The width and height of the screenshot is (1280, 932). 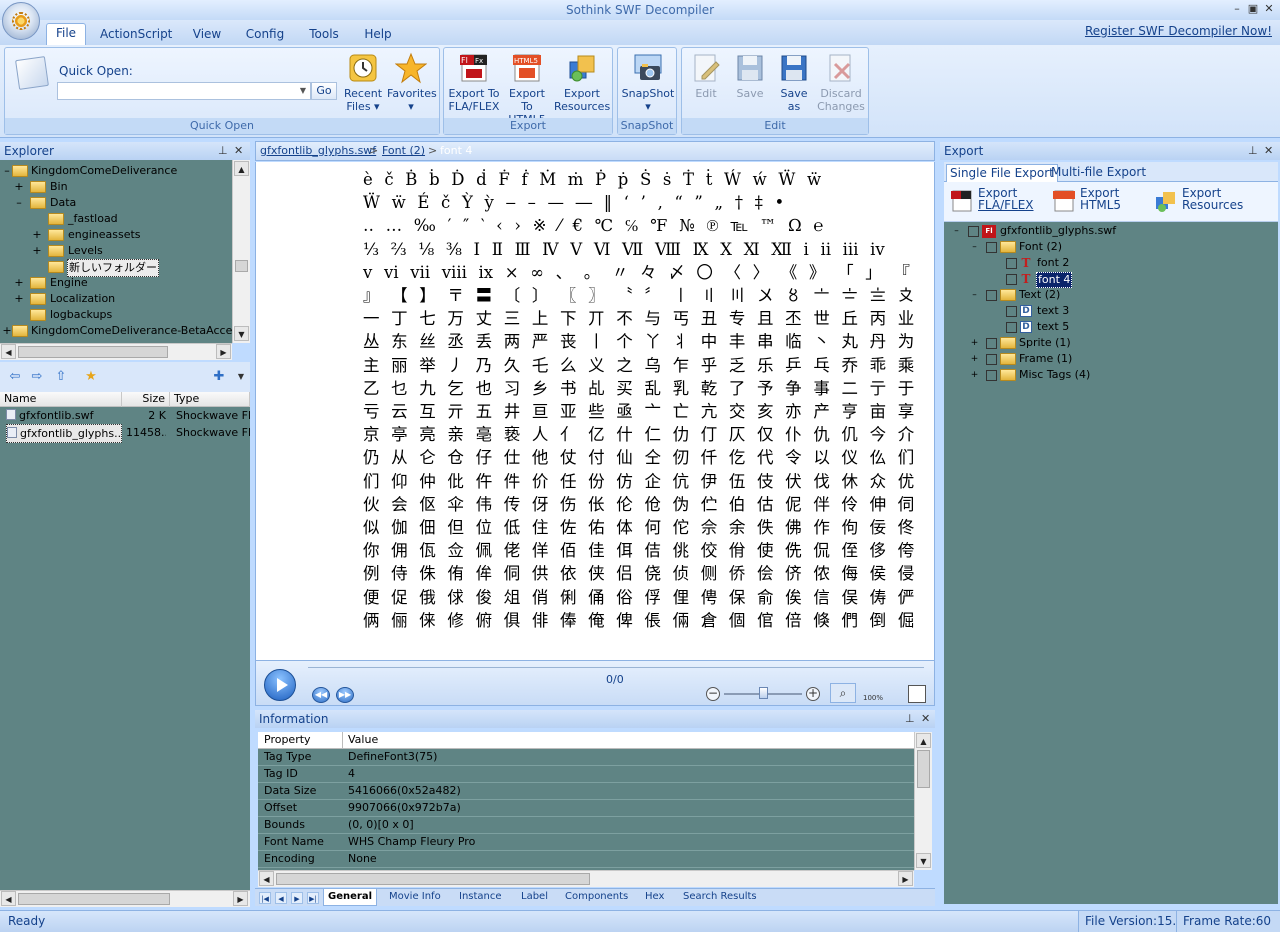 I want to click on menu-help: Help, so click(x=378, y=35).